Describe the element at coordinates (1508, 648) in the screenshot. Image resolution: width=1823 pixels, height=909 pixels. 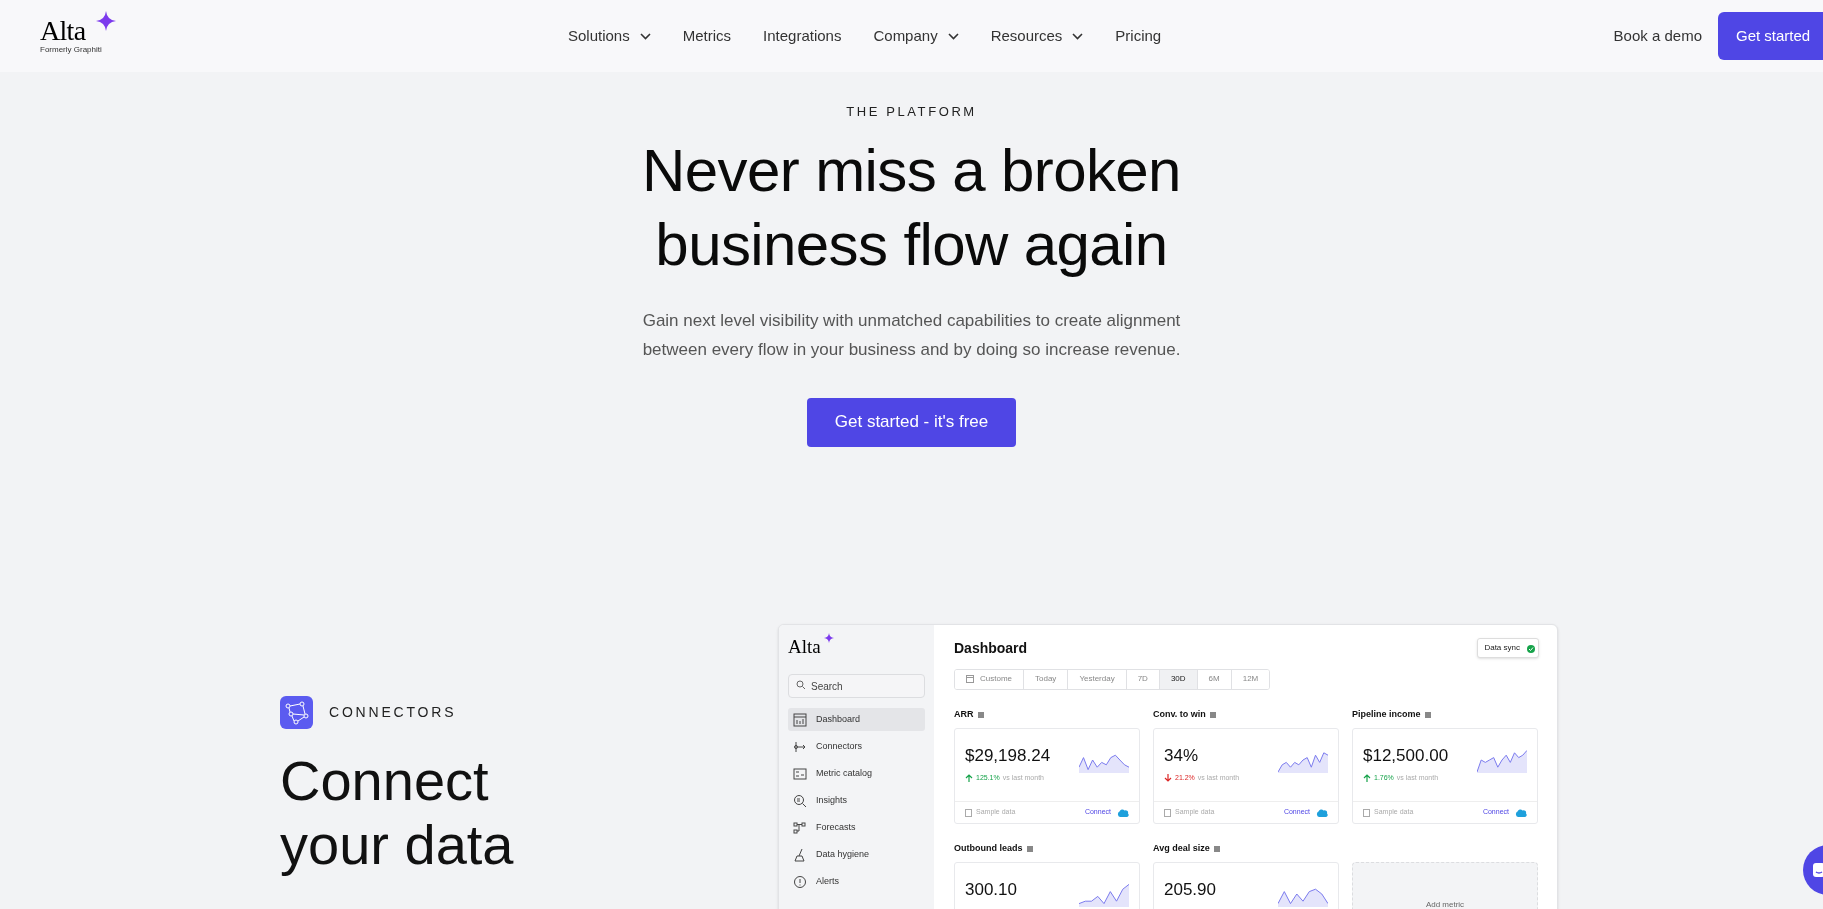
I see `data-sync-button: Data sync` at that location.